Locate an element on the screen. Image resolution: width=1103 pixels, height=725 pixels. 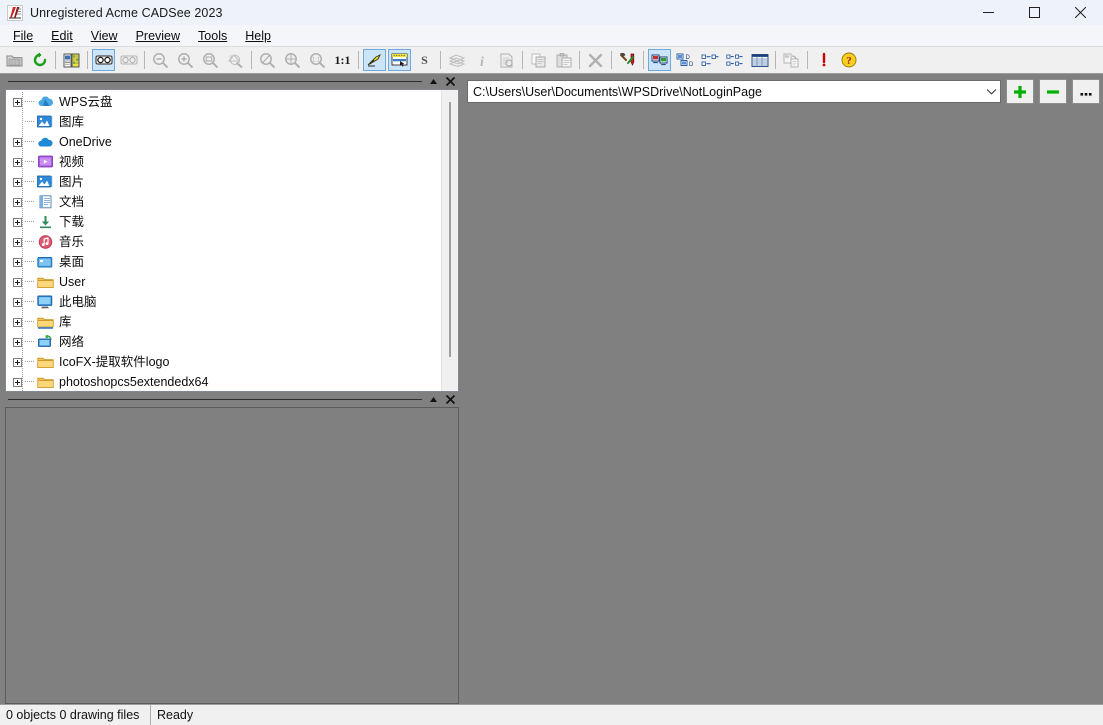
preview-panel-caption is located at coordinates (231, 399).